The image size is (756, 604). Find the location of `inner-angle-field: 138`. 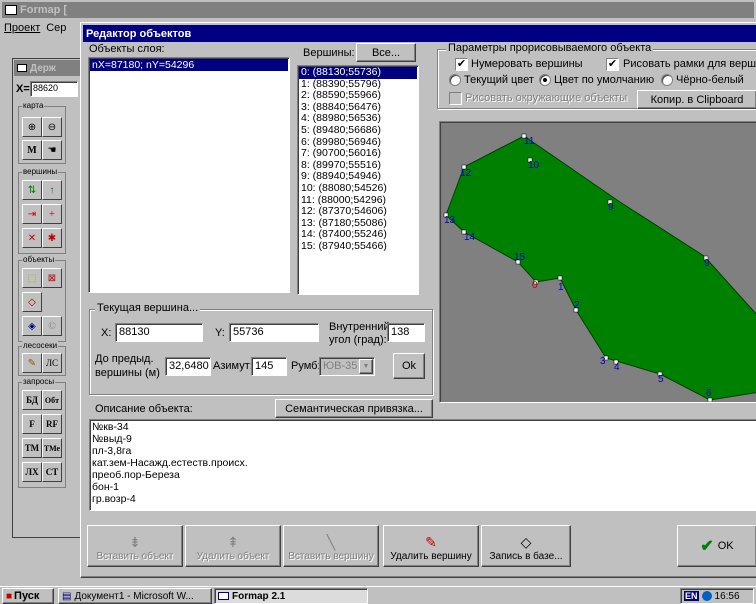

inner-angle-field: 138 is located at coordinates (406, 332).